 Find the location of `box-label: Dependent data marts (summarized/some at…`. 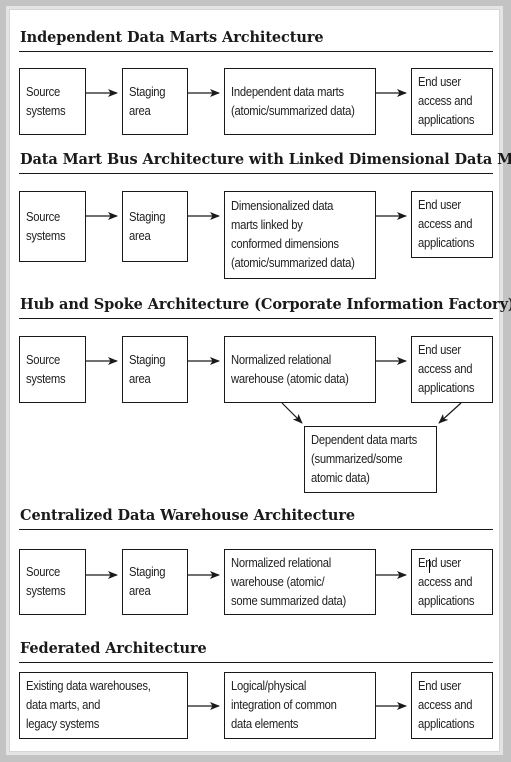

box-label: Dependent data marts (summarized/some at… is located at coordinates (364, 459).